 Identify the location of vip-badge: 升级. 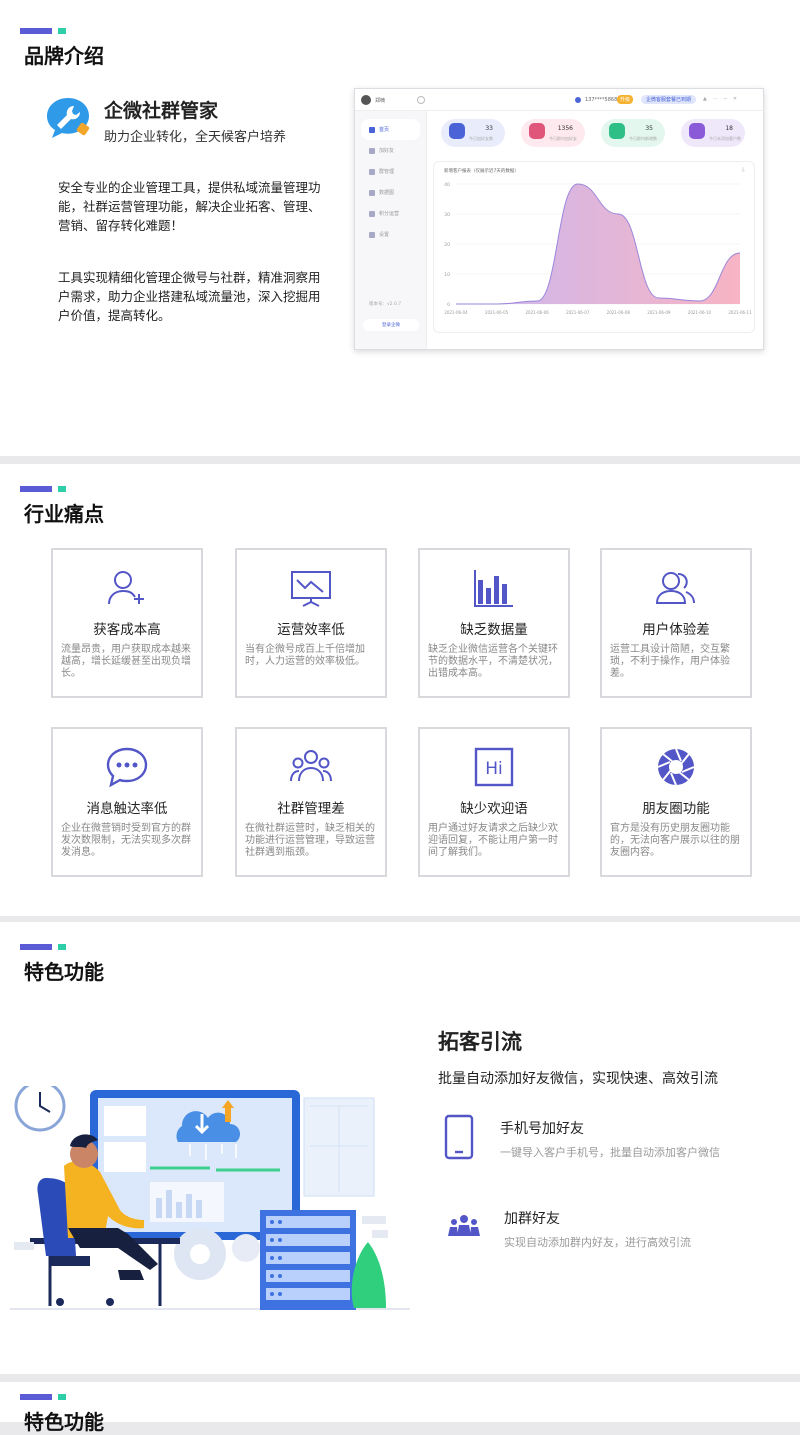
(625, 99).